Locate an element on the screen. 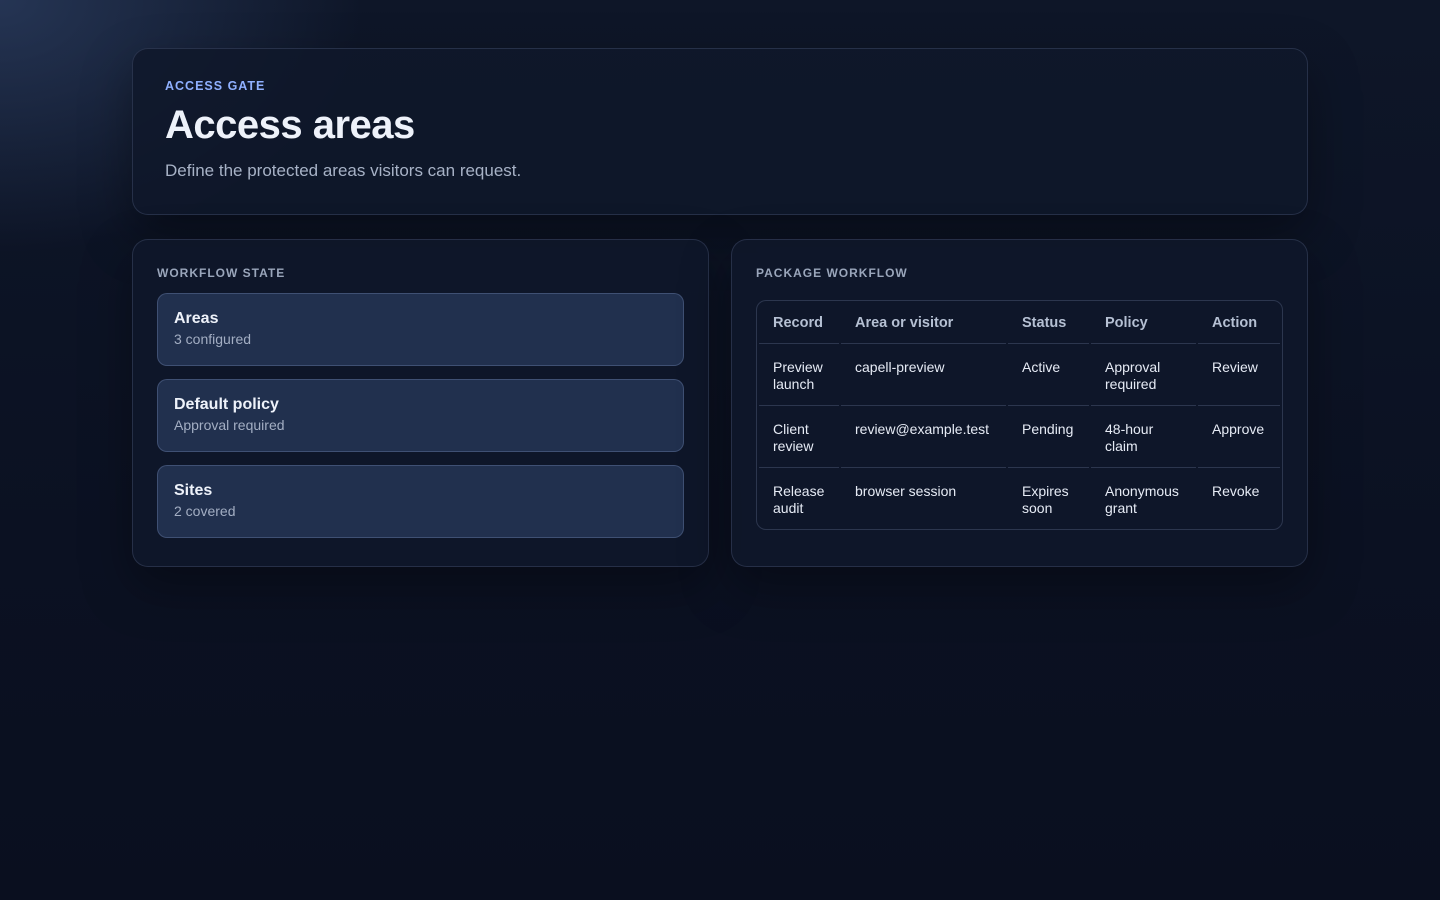 This screenshot has width=1440, height=900. cell-policy: 48-hour claim is located at coordinates (1143, 437).